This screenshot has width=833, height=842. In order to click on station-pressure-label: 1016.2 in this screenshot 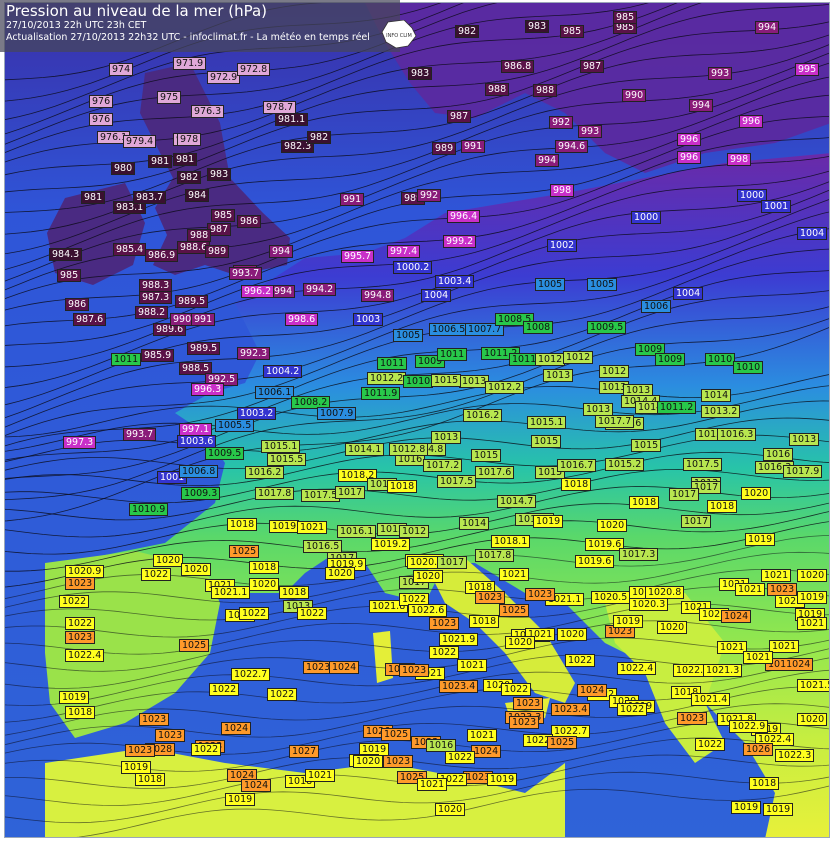, I will do `click(265, 472)`.